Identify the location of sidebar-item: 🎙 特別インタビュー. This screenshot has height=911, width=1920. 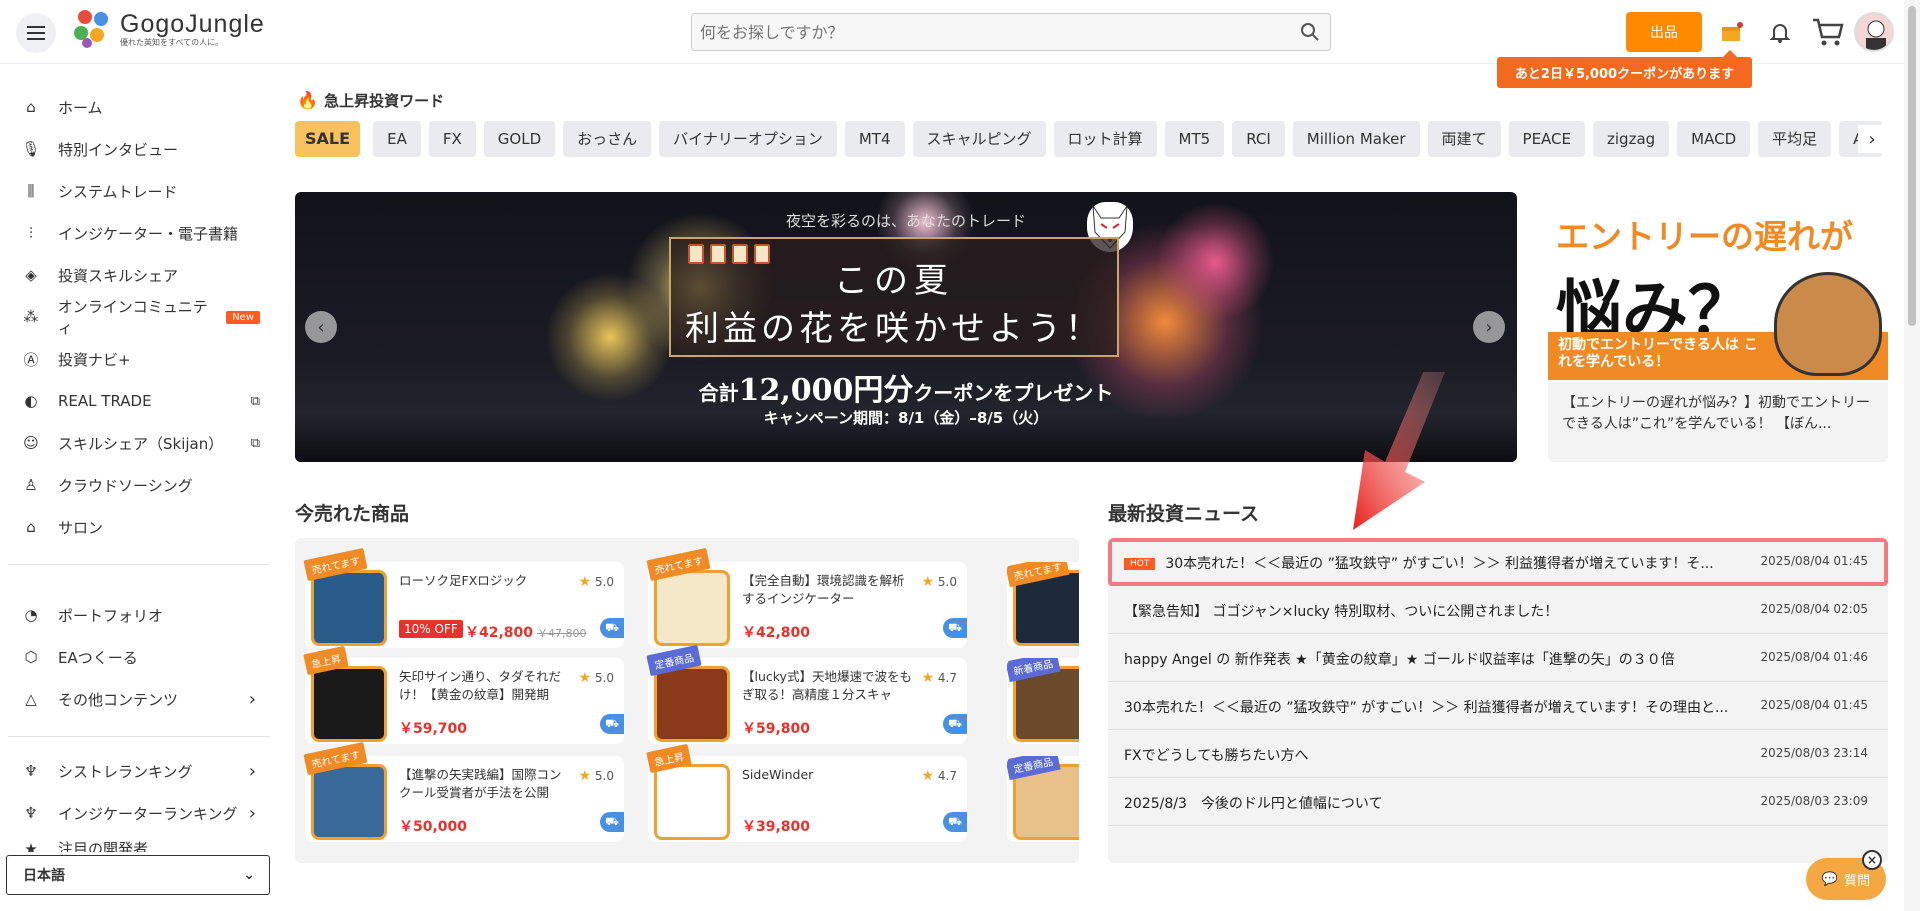
(140, 149).